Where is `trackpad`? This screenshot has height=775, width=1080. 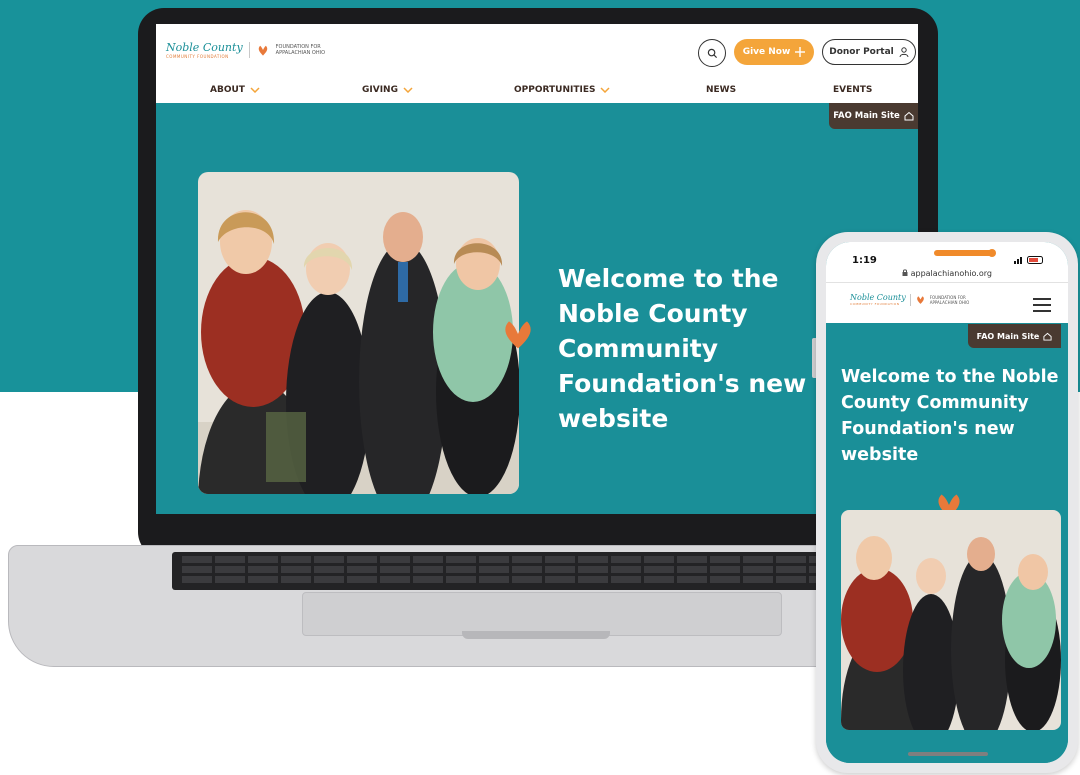 trackpad is located at coordinates (542, 614).